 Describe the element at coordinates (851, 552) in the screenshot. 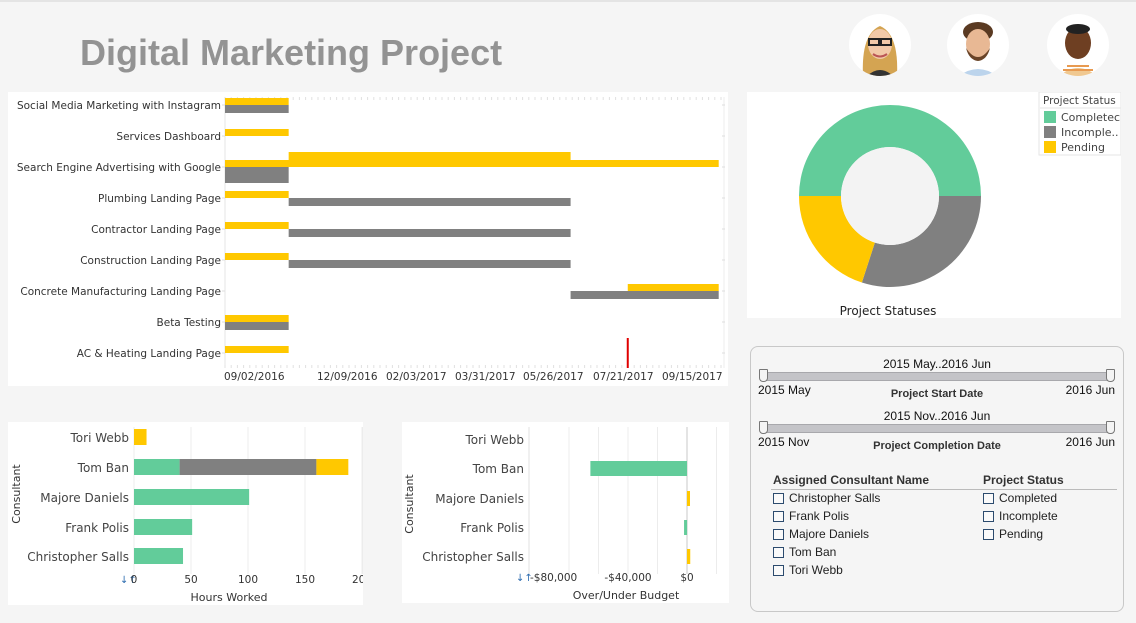

I see `consultant-filter-option: Tom Ban` at that location.